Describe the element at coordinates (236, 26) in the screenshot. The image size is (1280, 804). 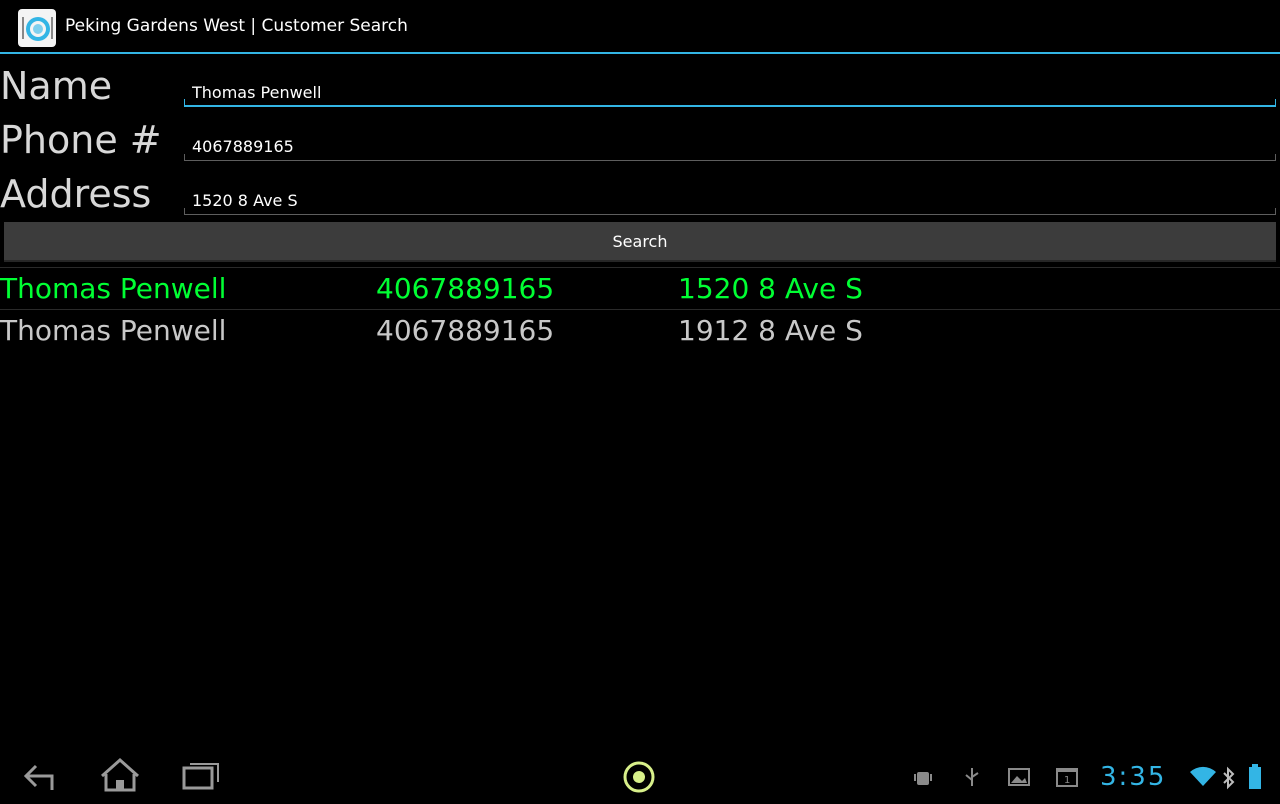
I see `app-title: Peking Gardens West | Customer Search` at that location.